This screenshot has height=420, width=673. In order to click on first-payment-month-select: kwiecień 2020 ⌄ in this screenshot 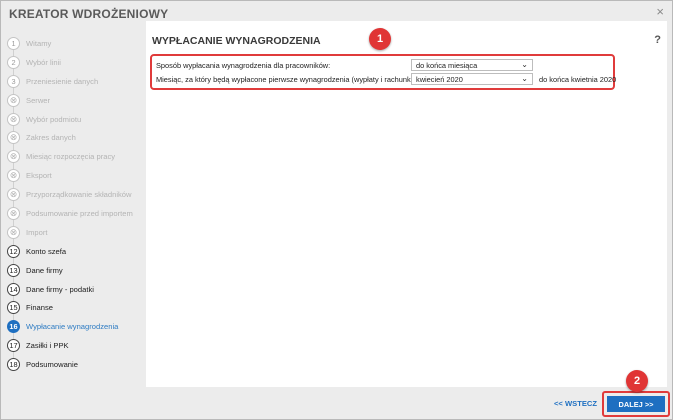, I will do `click(472, 79)`.